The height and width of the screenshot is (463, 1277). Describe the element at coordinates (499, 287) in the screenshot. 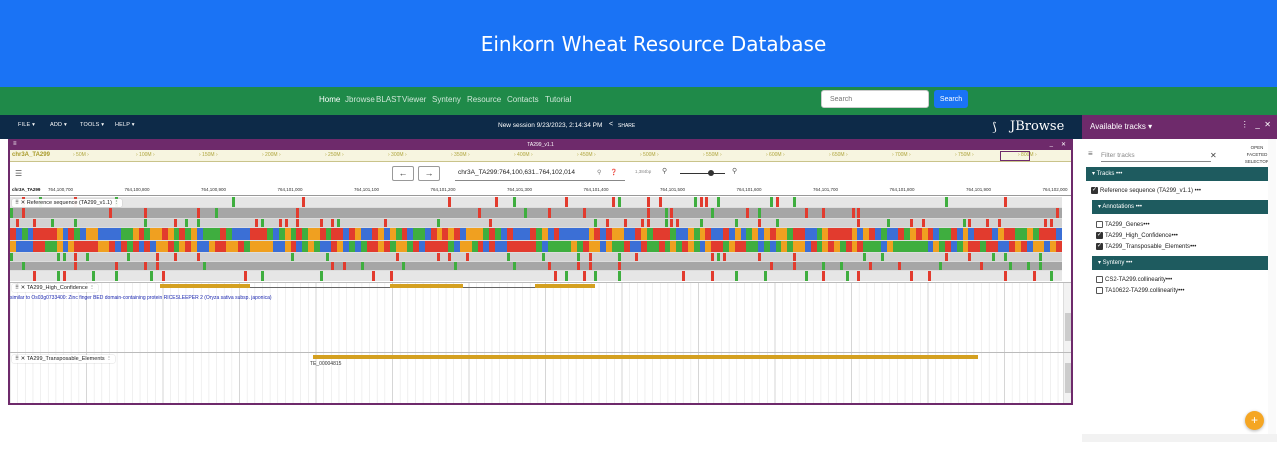

I see `gene-intron-line` at that location.